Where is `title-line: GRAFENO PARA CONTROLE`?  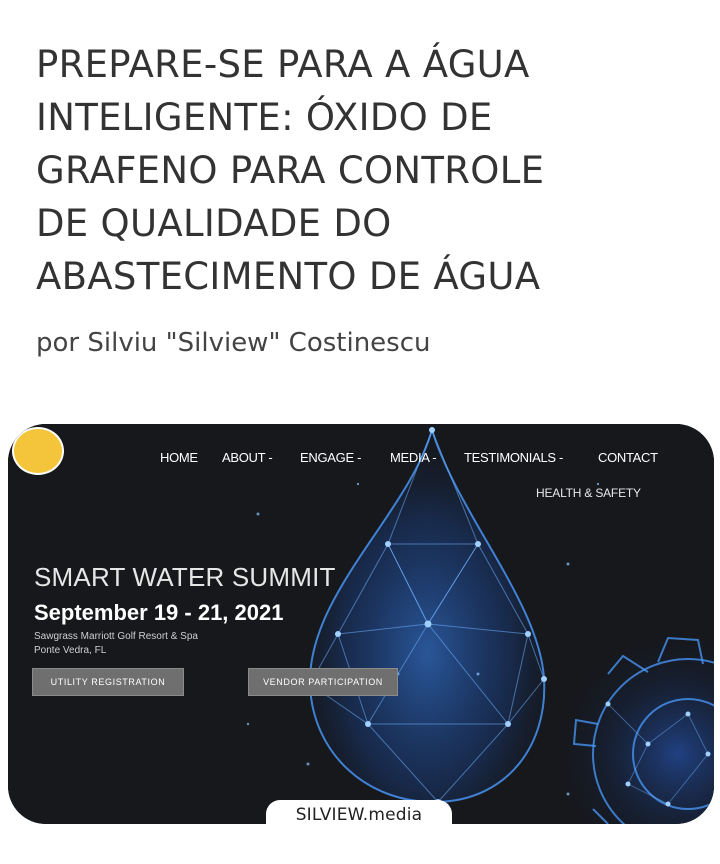
title-line: GRAFENO PARA CONTROLE is located at coordinates (290, 170).